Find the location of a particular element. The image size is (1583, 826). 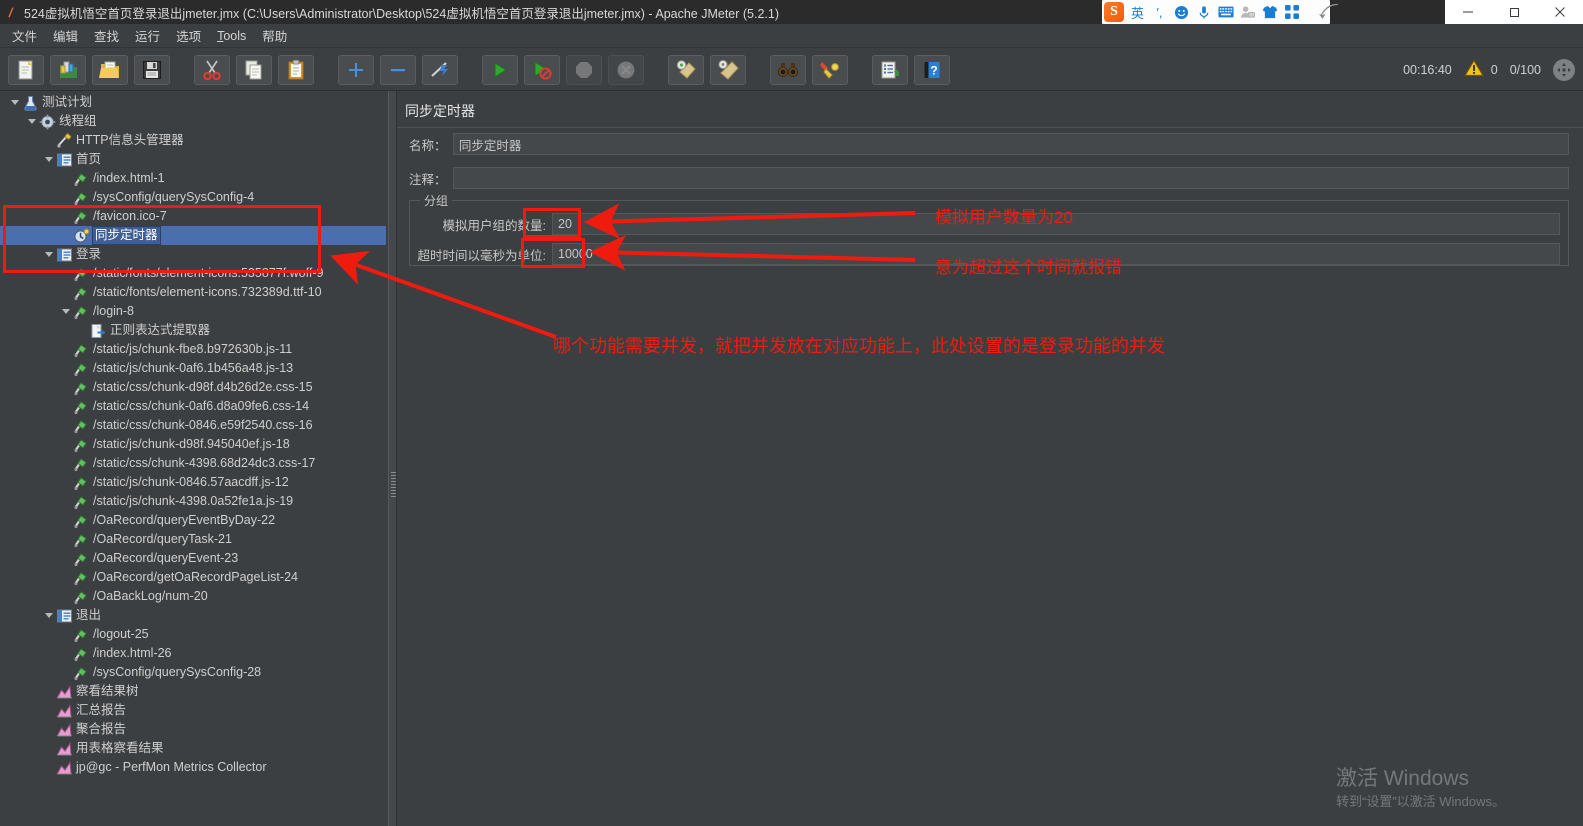

menu-help: 帮助 is located at coordinates (274, 35).